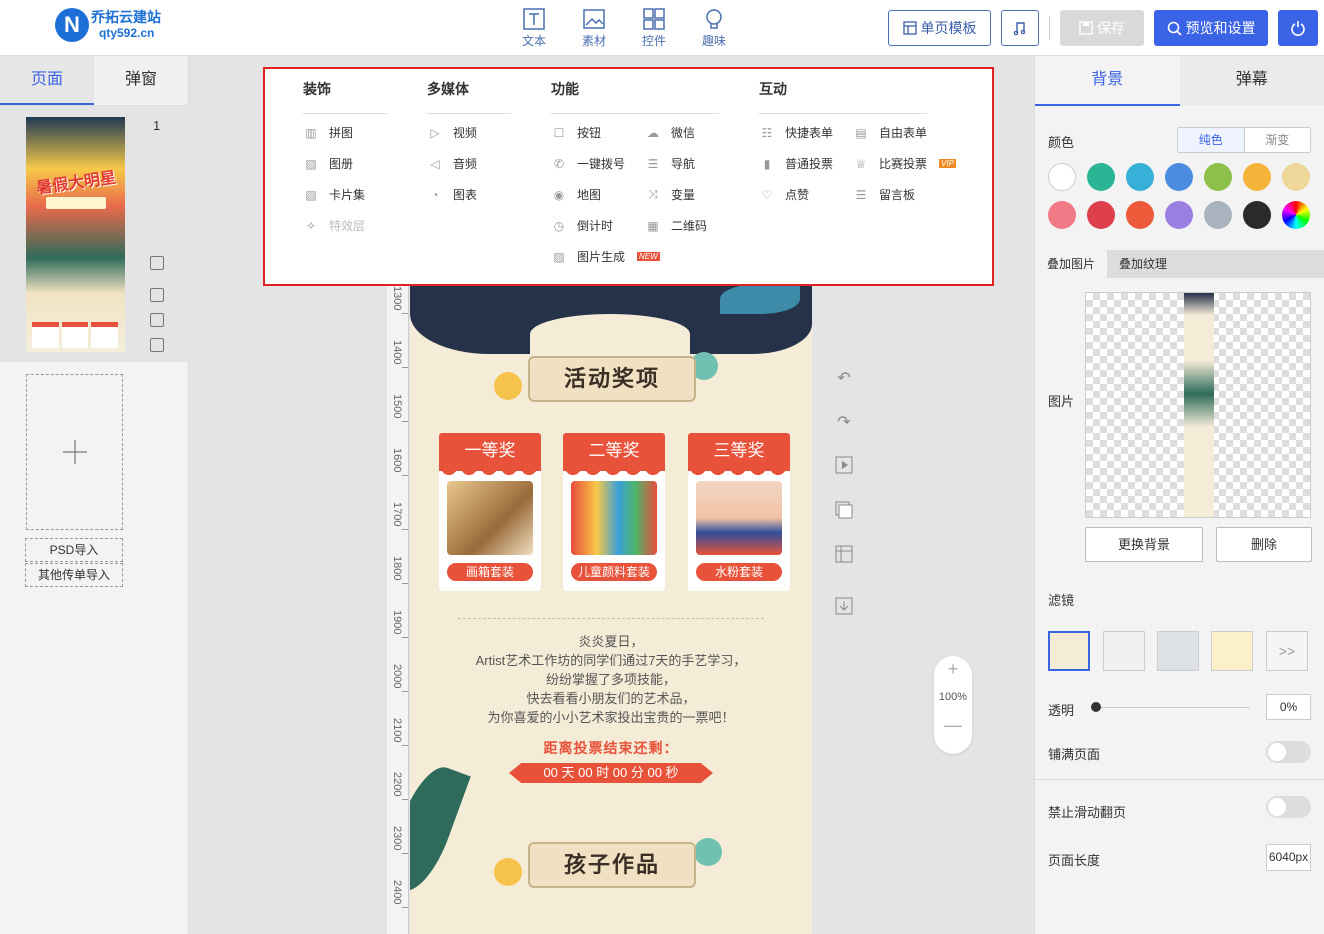  Describe the element at coordinates (108, 25) in the screenshot. I see `brand-logo: N 乔拓云建站 qty592.cn` at that location.